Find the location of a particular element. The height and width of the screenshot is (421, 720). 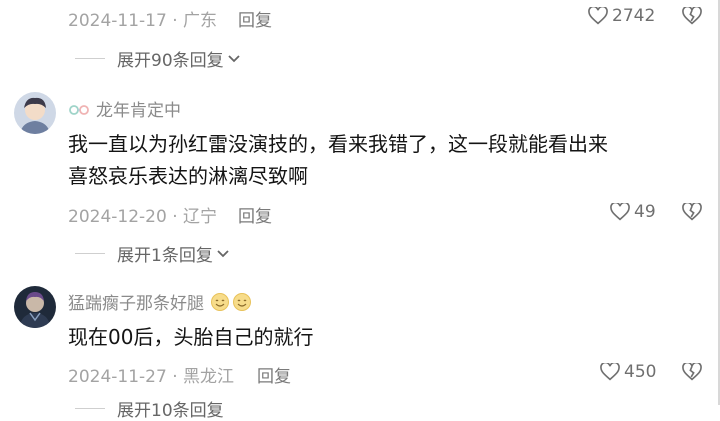

like-button: 450 is located at coordinates (628, 372).